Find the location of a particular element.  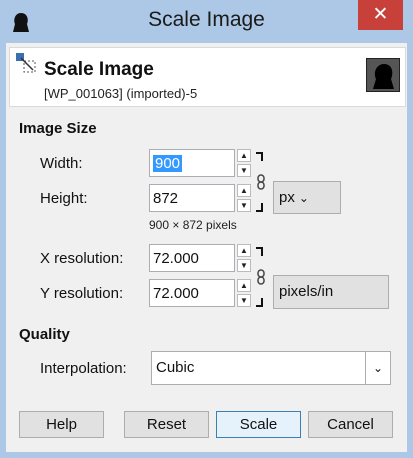

y-resolution-spinner: ▲ ▼ is located at coordinates (244, 293).